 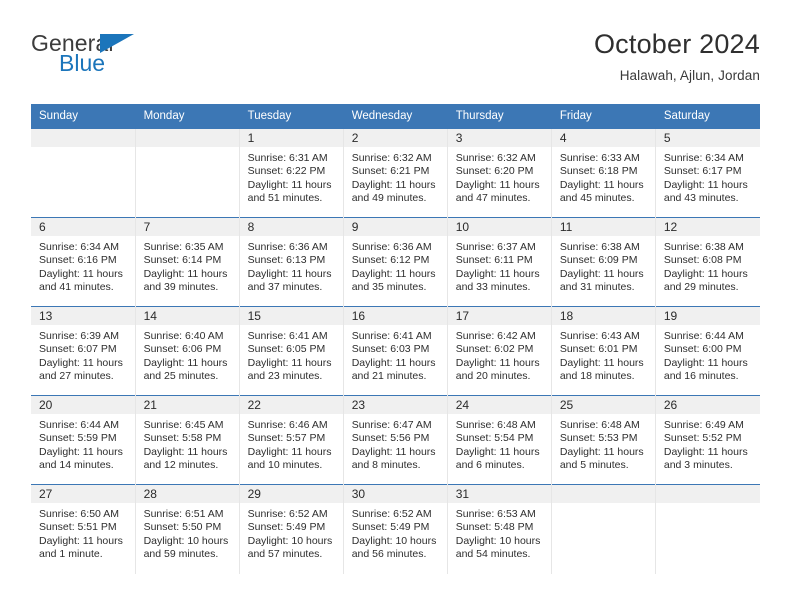 What do you see at coordinates (494, 260) in the screenshot?
I see `sunset-text: Sunset: 6:11 PM` at bounding box center [494, 260].